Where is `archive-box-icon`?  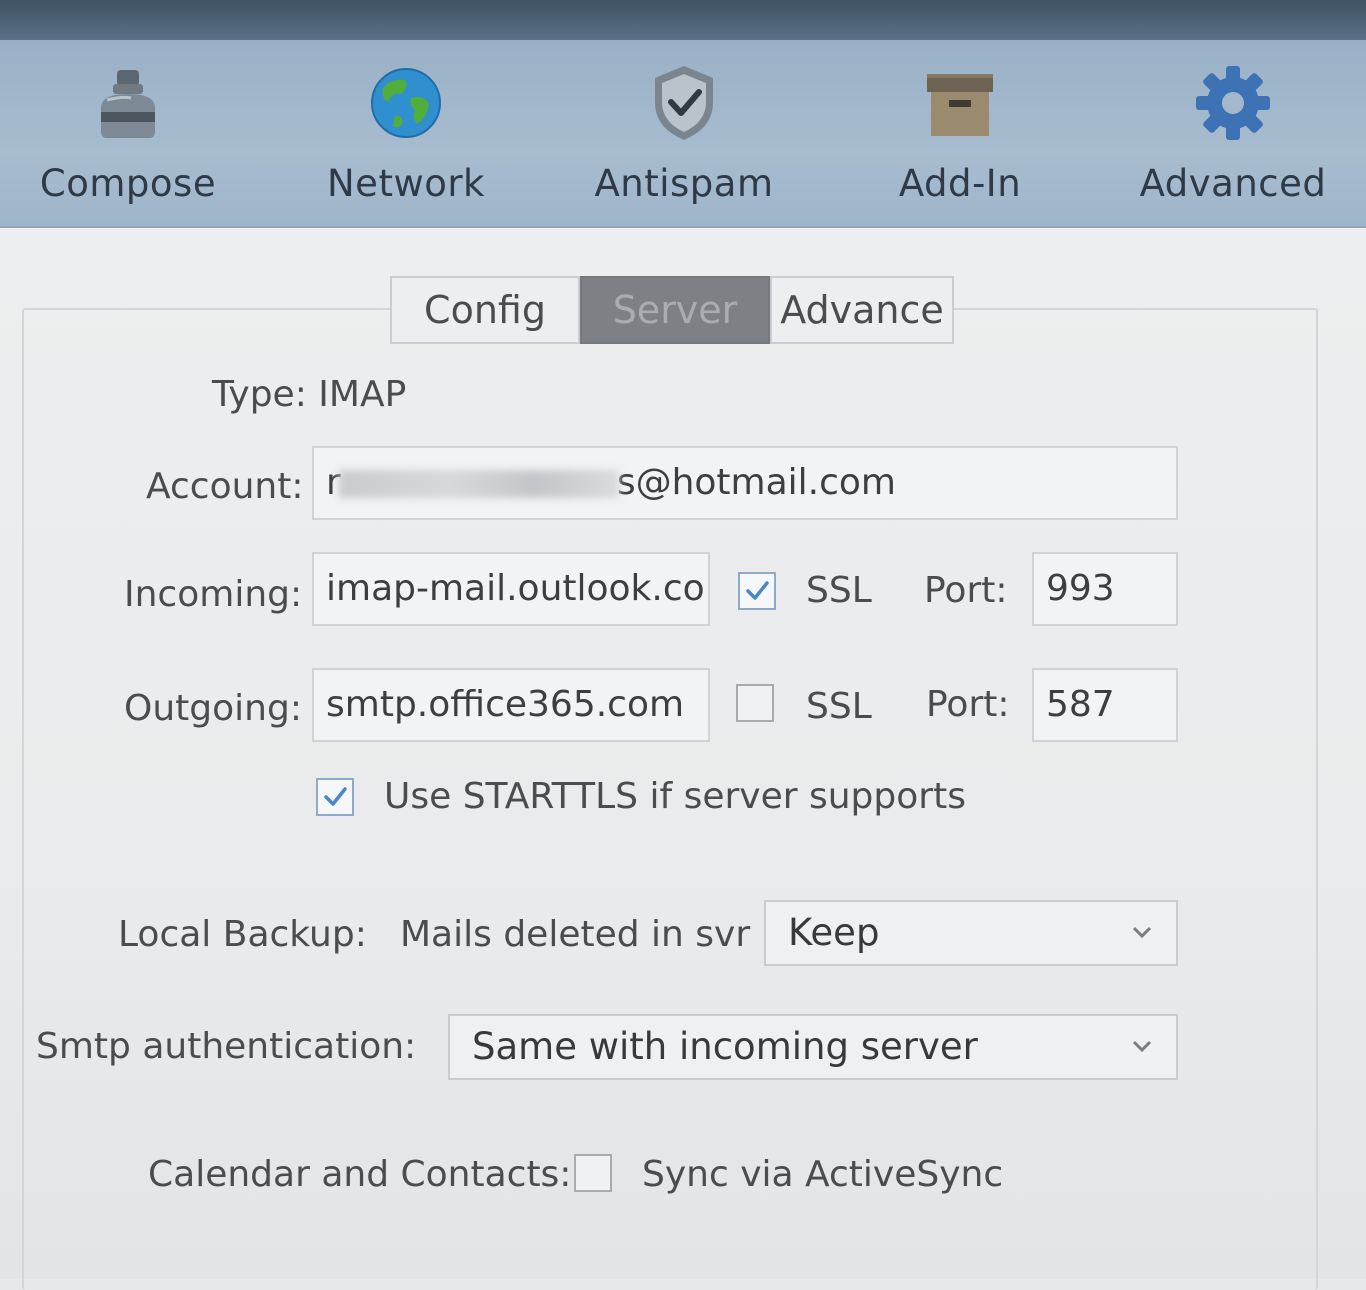
archive-box-icon is located at coordinates (960, 105).